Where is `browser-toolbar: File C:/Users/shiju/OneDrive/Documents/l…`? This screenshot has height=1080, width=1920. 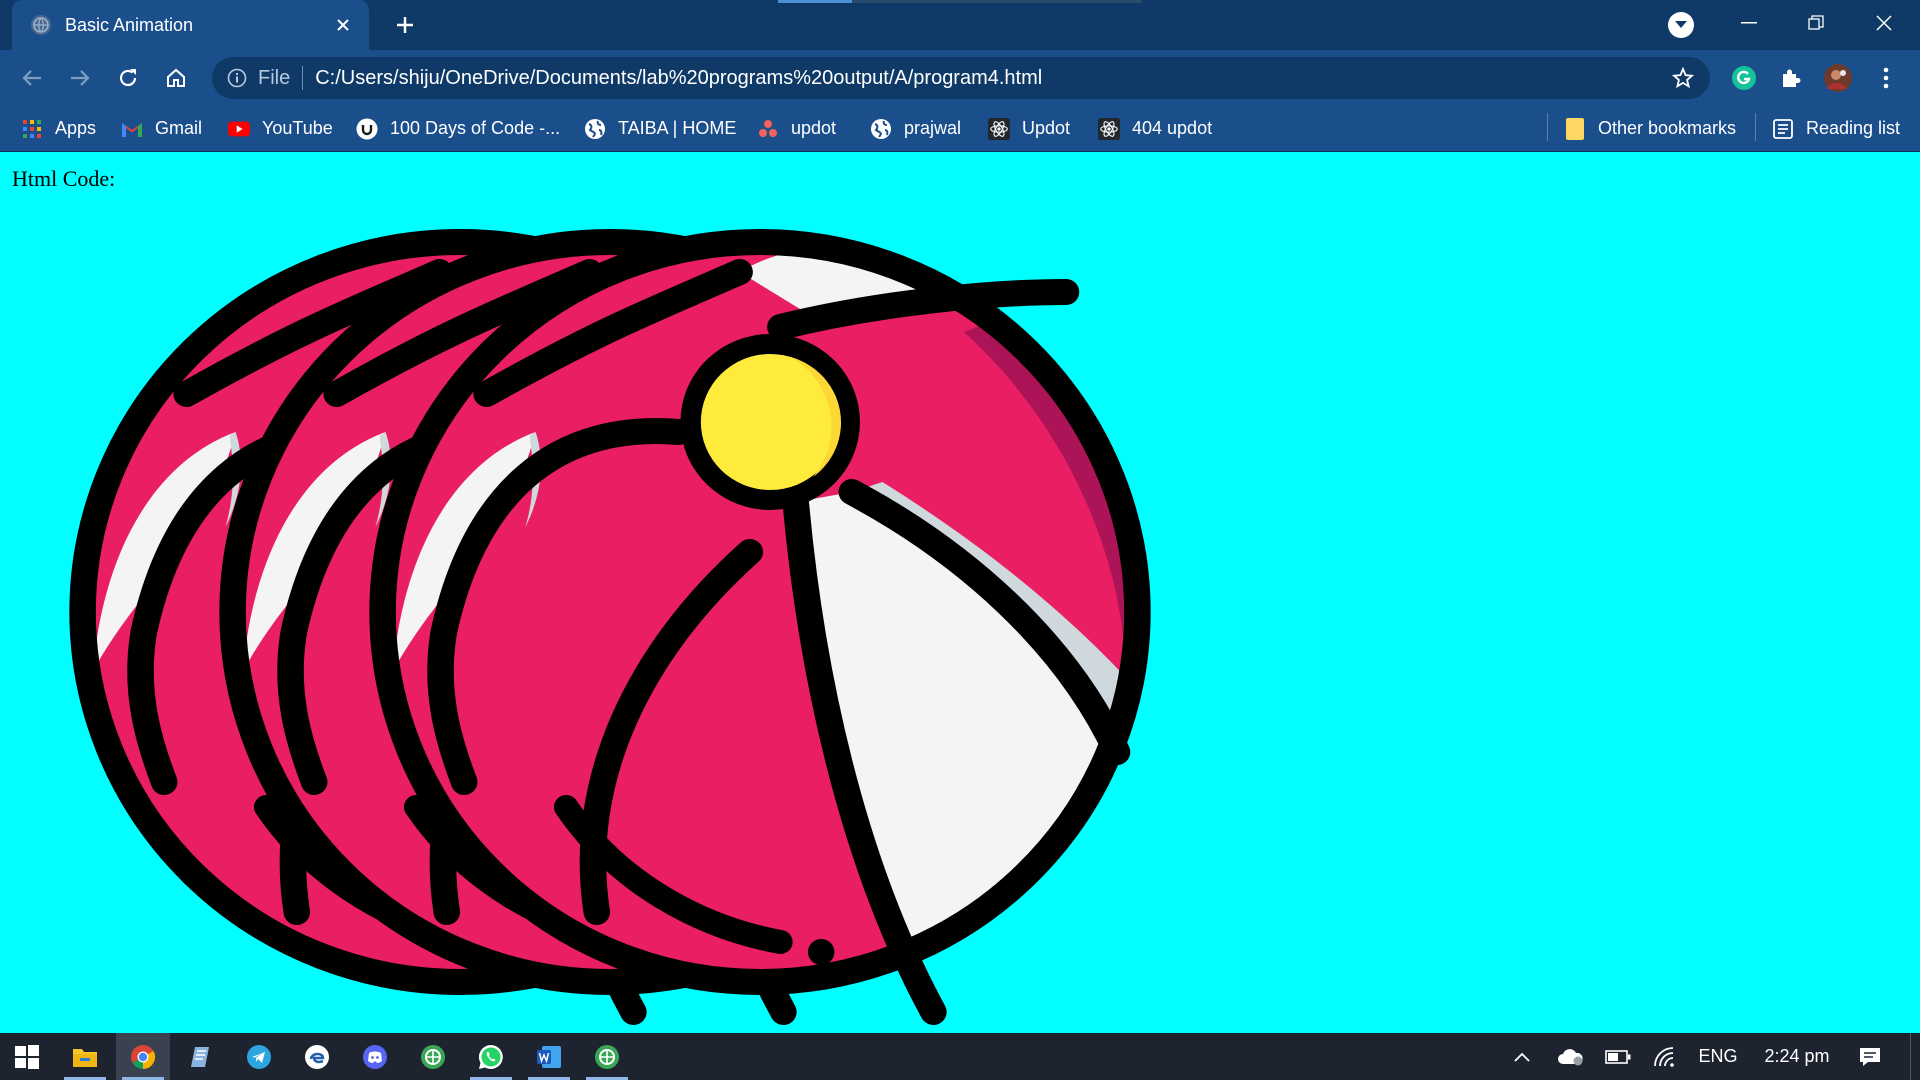
browser-toolbar: File C:/Users/shiju/OneDrive/Documents/l… is located at coordinates (960, 77).